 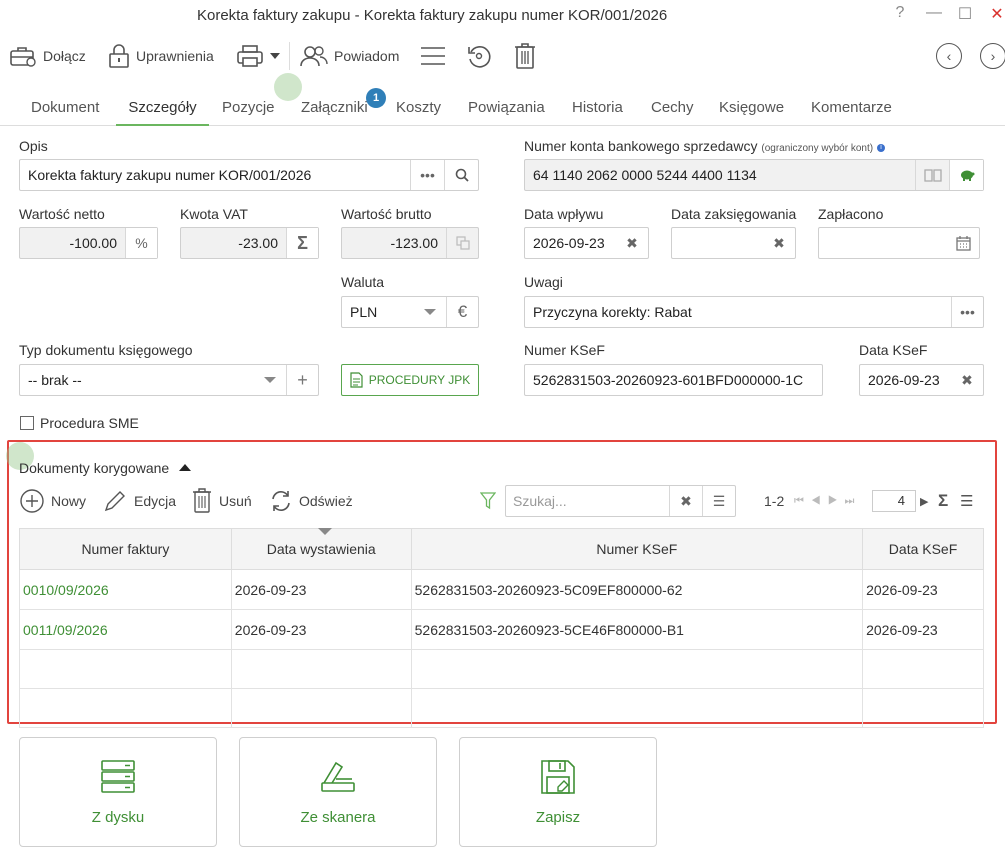 I want to click on calendar-icon, so click(x=963, y=243).